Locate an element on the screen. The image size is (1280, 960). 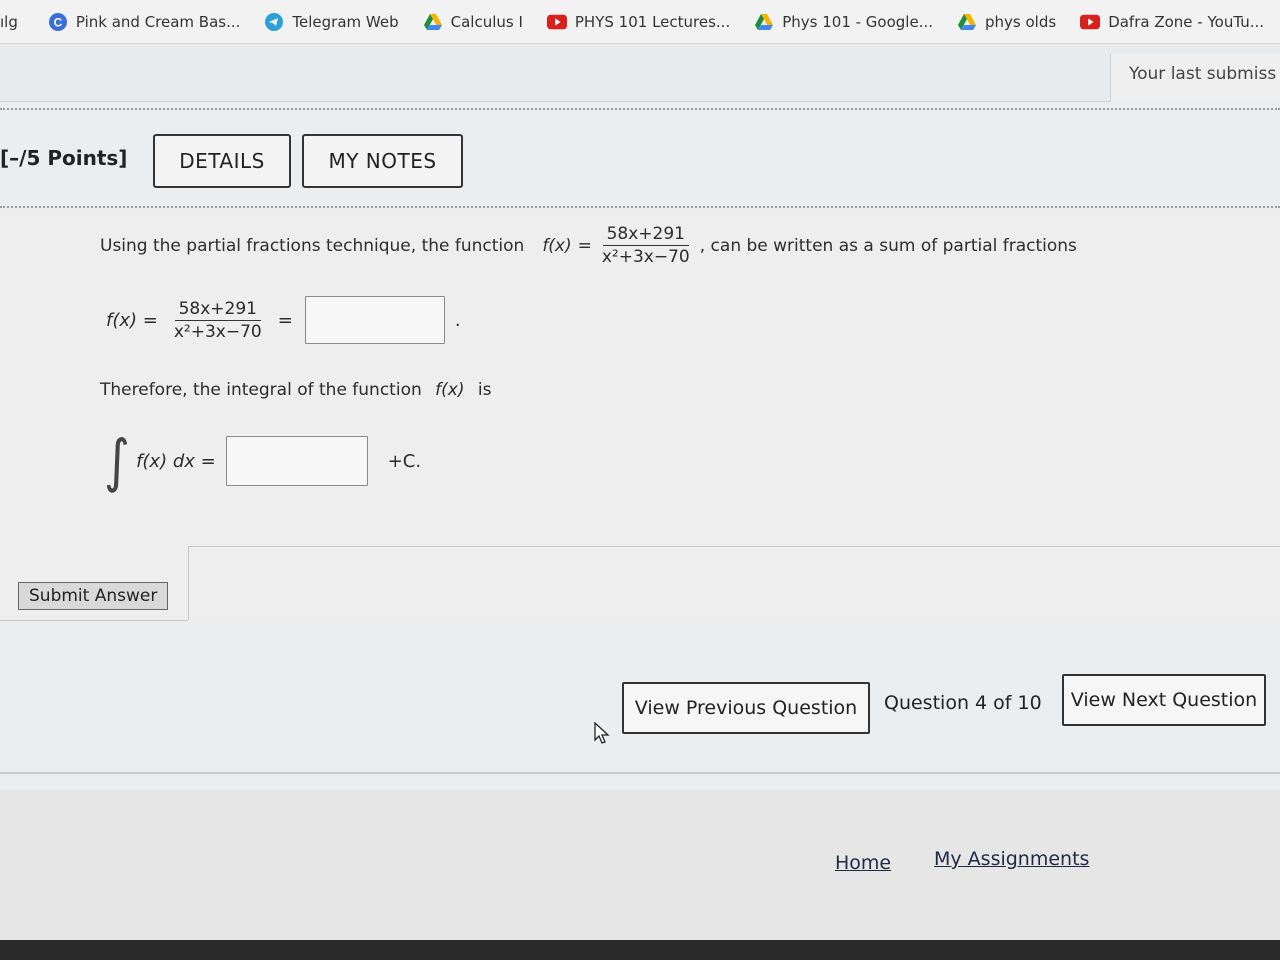
partial-fraction-row: f(x) = 58x+291 x²+3x−70 = . is located at coordinates (283, 320).